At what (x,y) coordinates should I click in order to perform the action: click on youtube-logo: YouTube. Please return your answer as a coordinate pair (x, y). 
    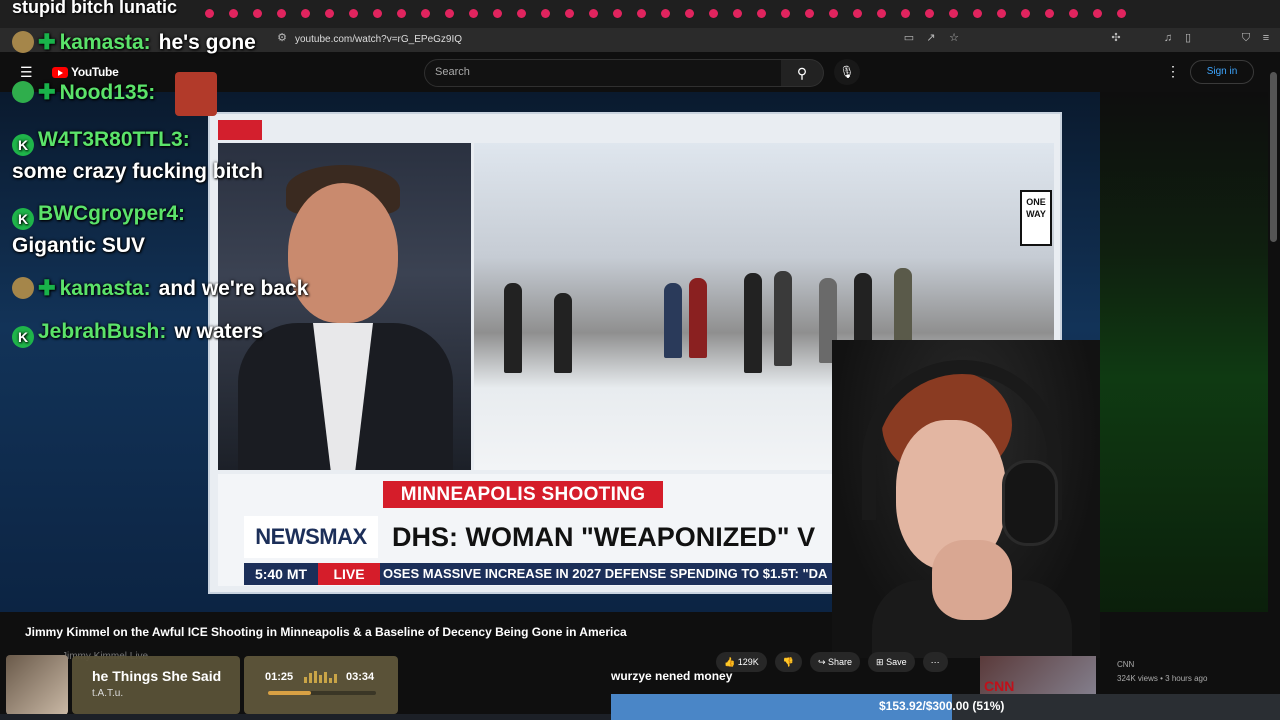
    Looking at the image, I should click on (85, 72).